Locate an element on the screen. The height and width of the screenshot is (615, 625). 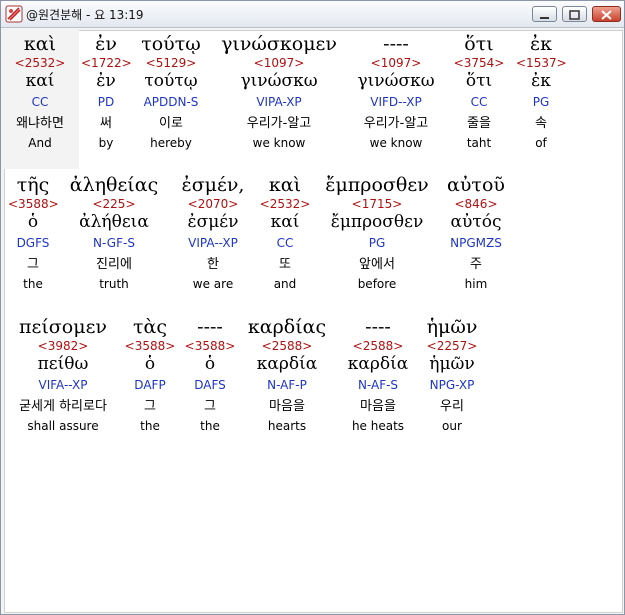
word-column: ἡμῶν <2257> ἡμῶν NPG-XP 우리 our is located at coordinates (452, 377).